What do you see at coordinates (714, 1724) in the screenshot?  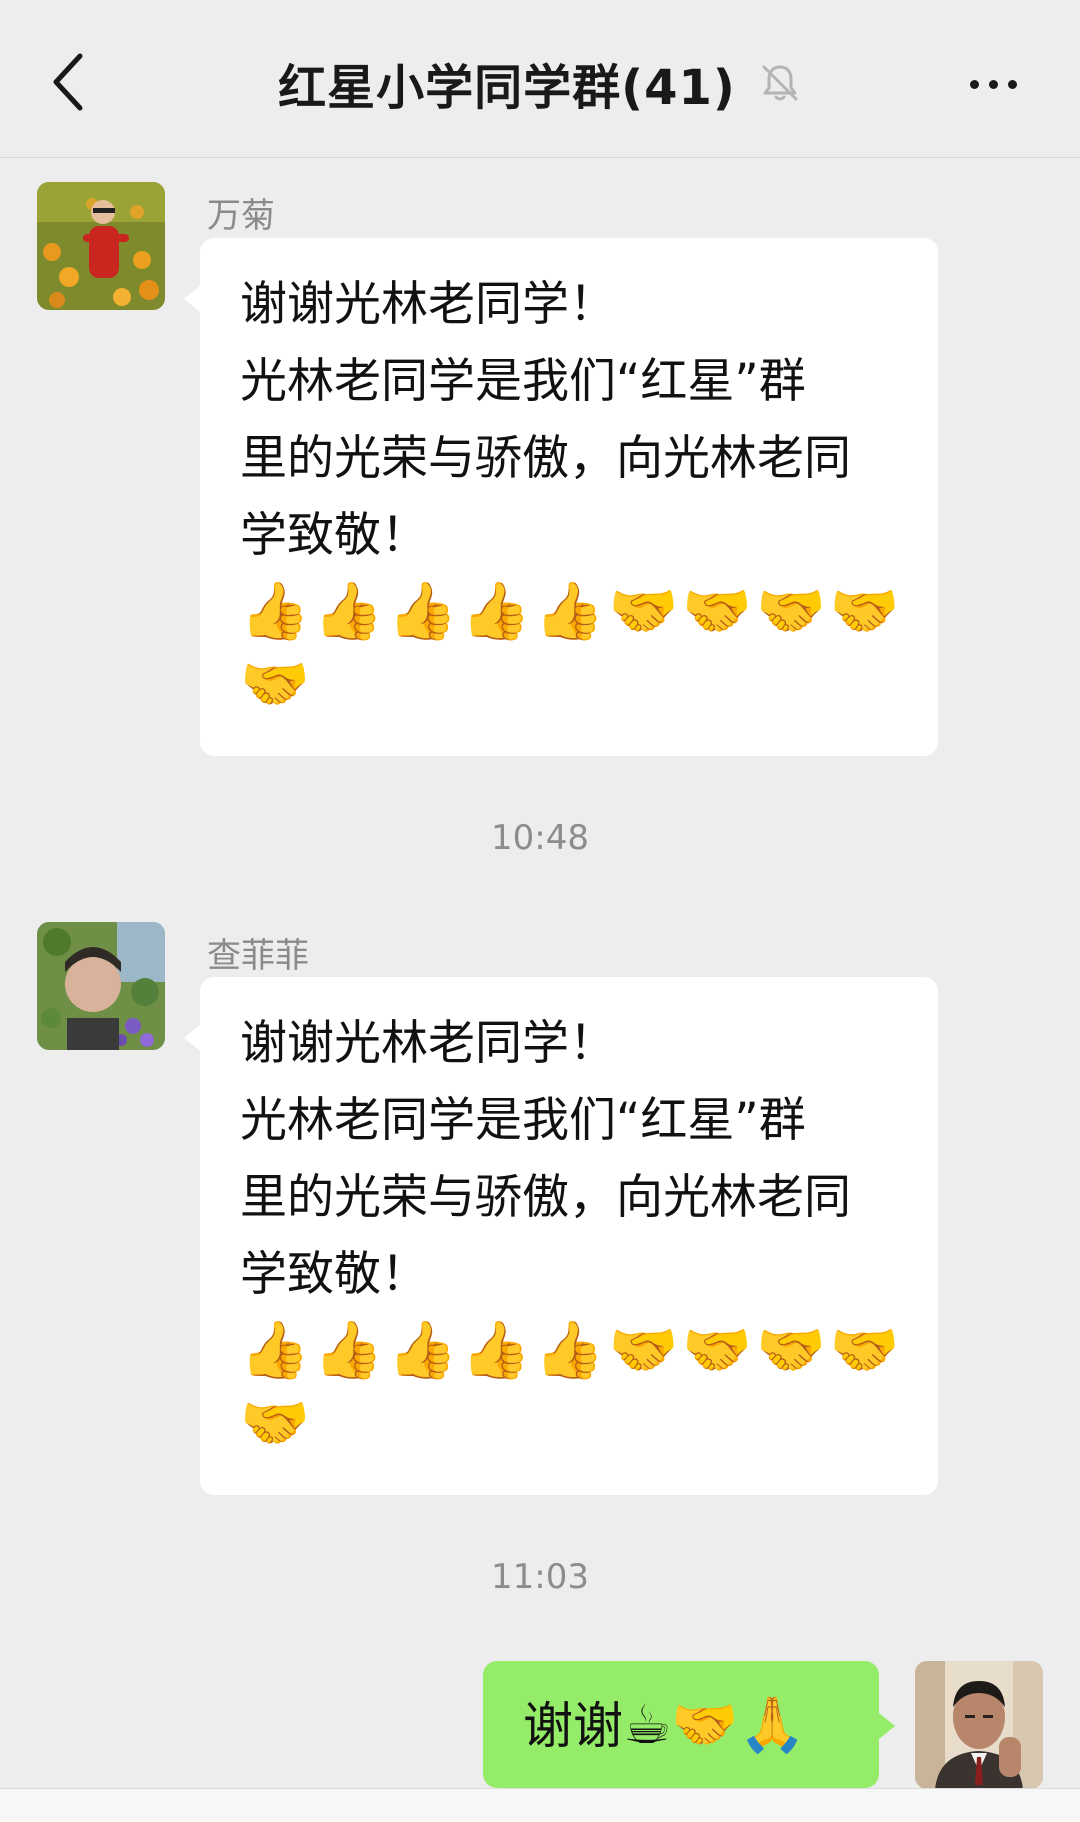 I see `self-message-emojis: ☕🤝🙏` at bounding box center [714, 1724].